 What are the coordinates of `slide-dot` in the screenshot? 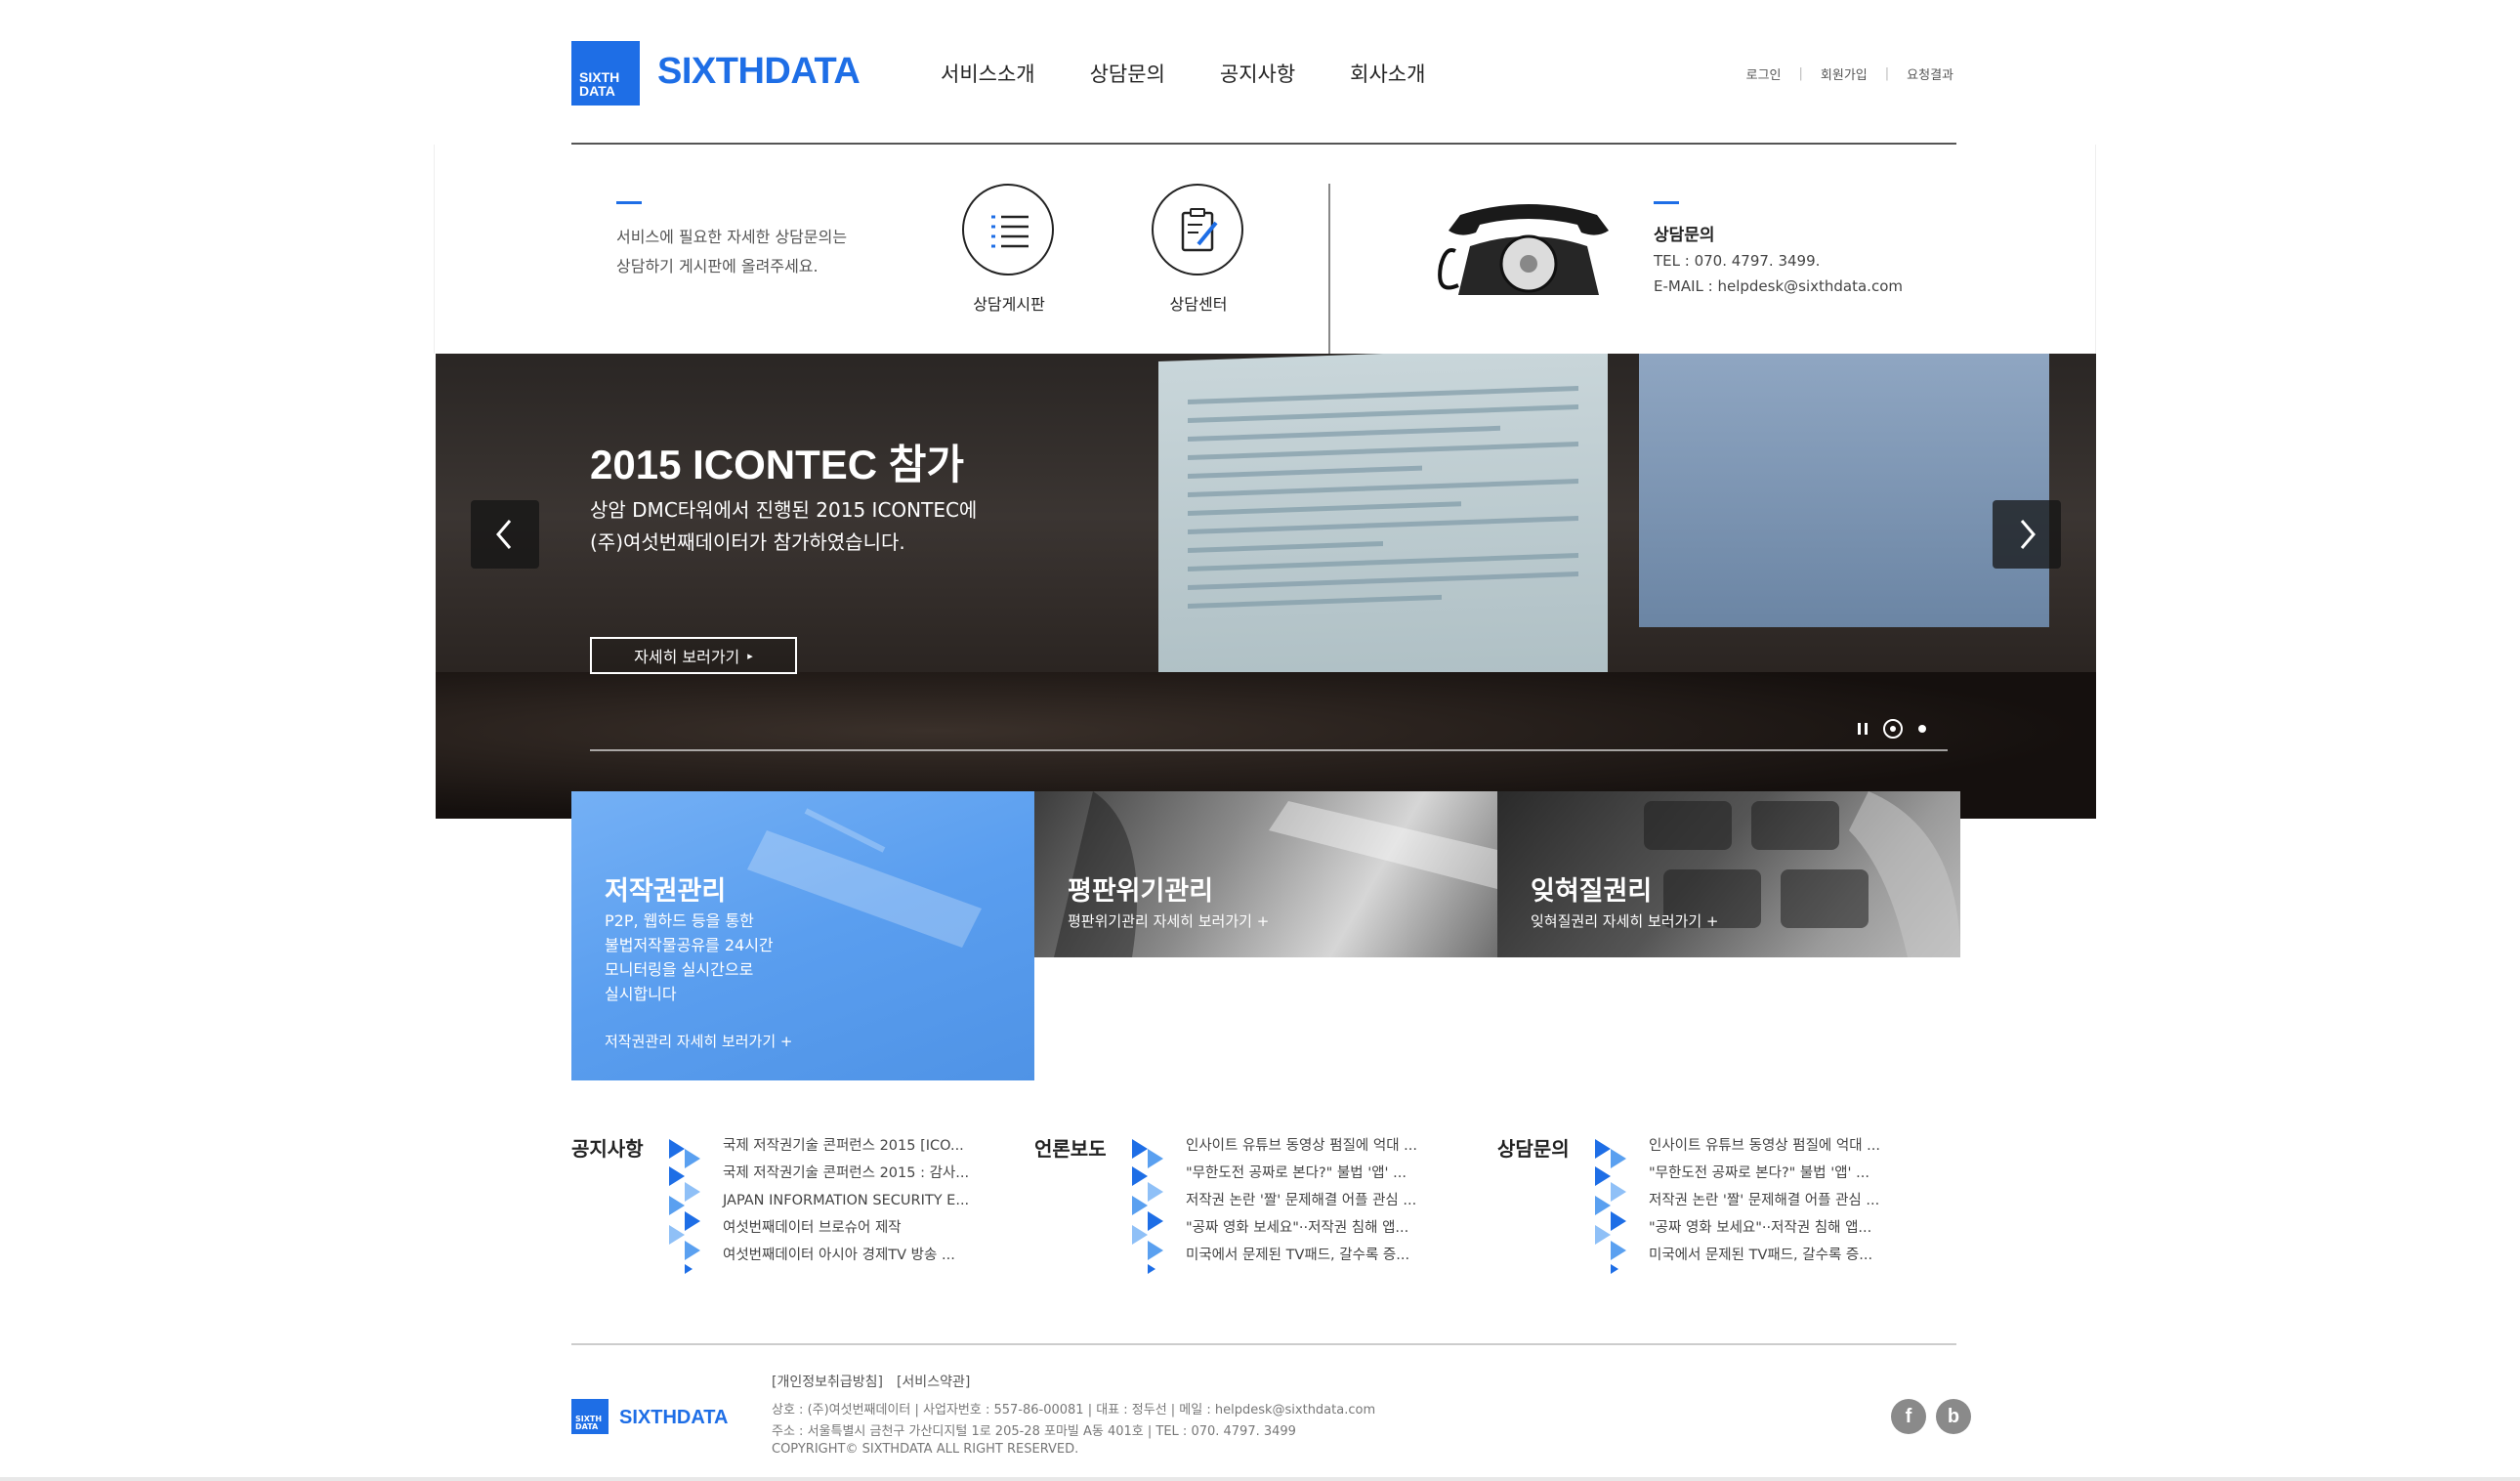 It's located at (1922, 729).